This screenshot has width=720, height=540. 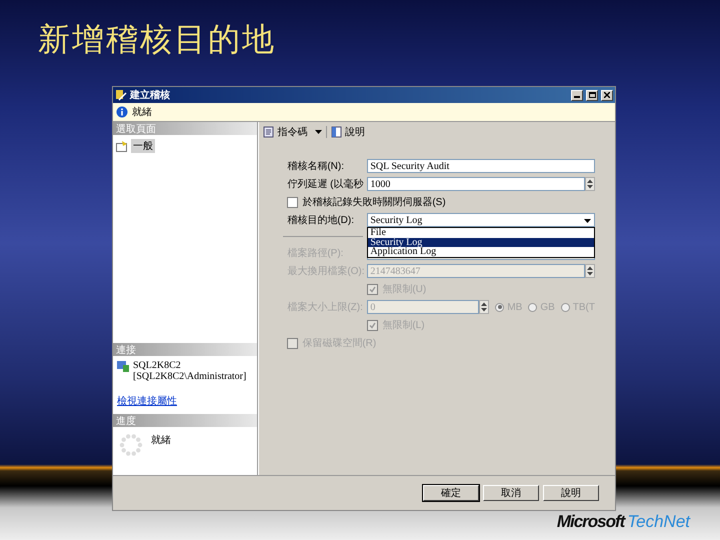 I want to click on server-icon, so click(x=123, y=366).